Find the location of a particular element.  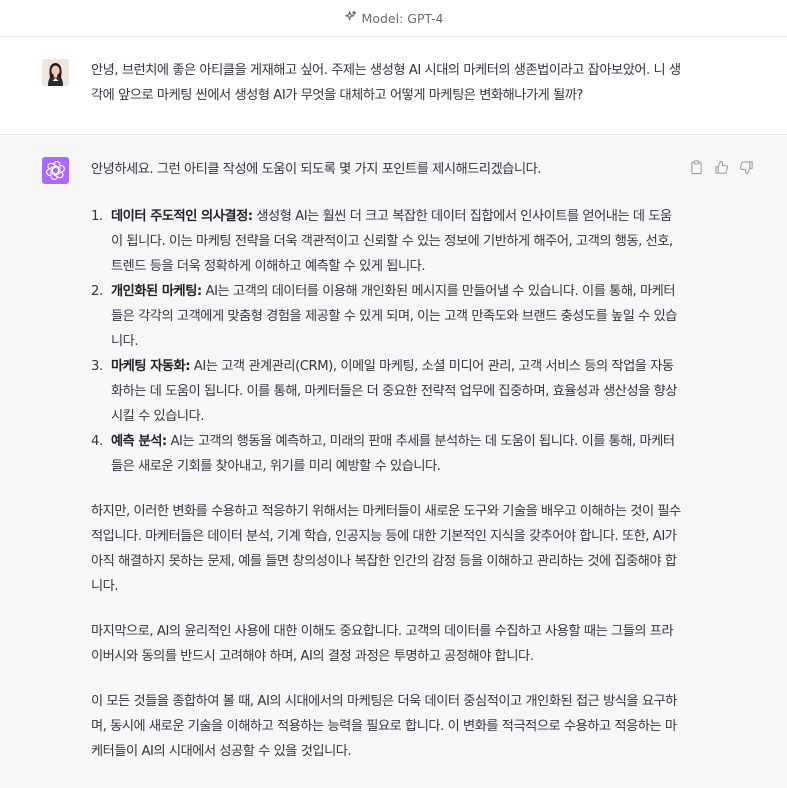

model-header: Model: GPT-4 is located at coordinates (393, 18).